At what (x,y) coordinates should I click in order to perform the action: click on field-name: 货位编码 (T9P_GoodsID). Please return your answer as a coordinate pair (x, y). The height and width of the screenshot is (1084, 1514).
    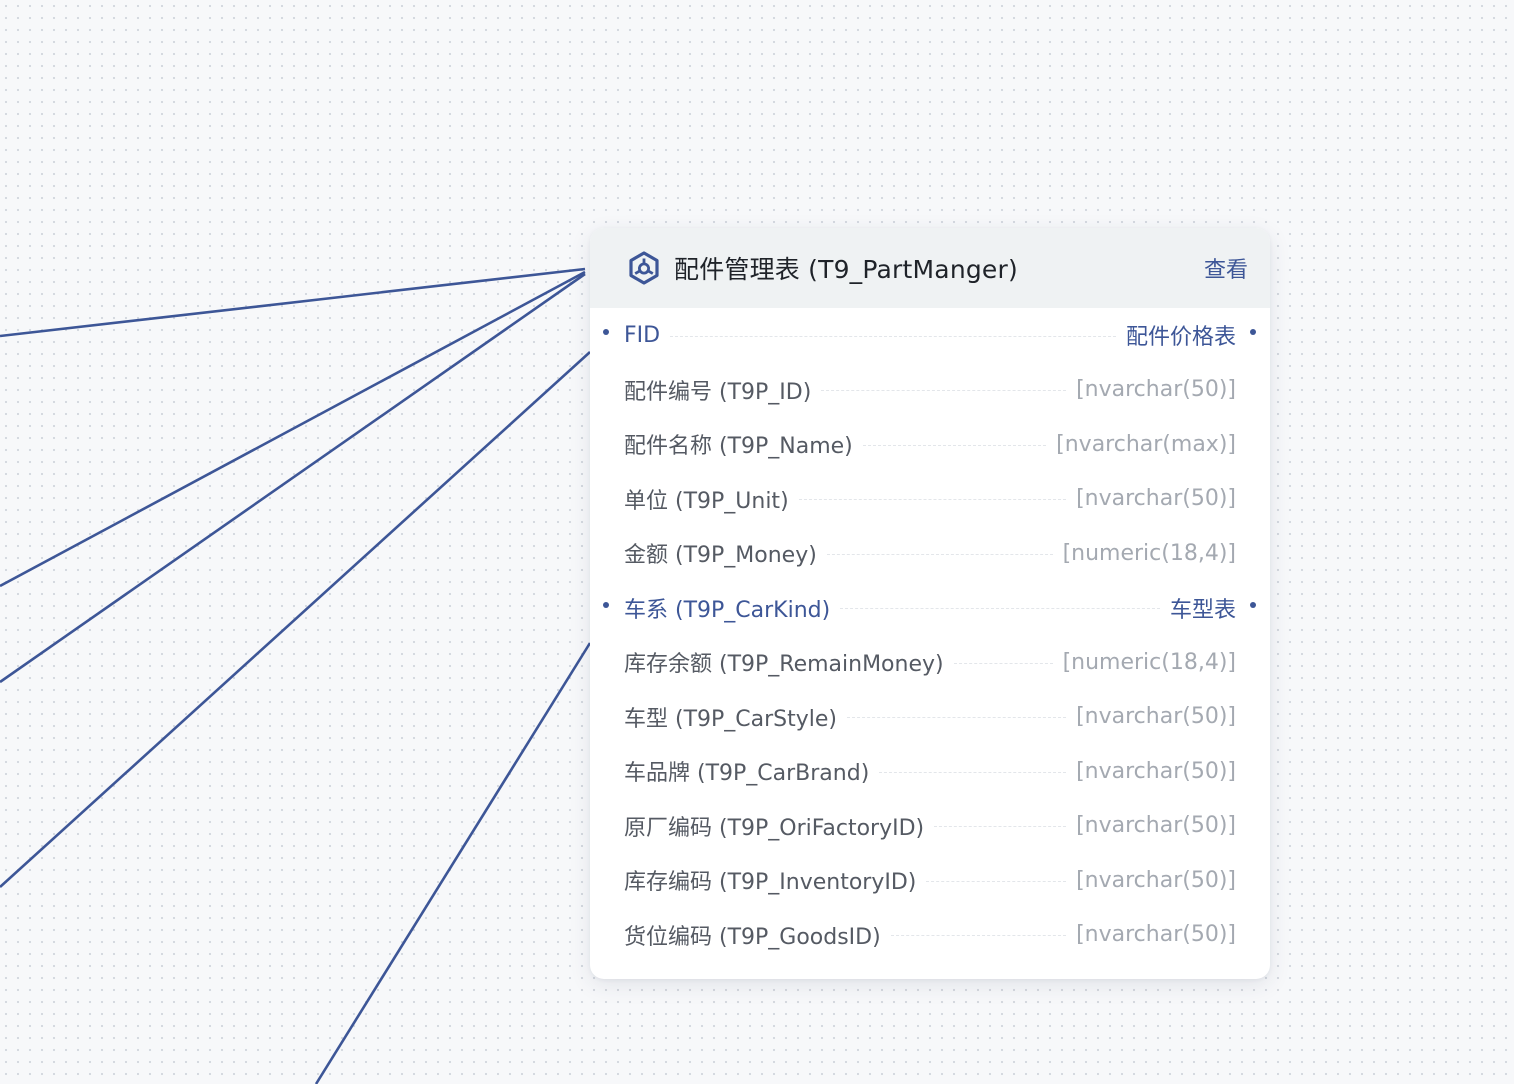
    Looking at the image, I should click on (752, 937).